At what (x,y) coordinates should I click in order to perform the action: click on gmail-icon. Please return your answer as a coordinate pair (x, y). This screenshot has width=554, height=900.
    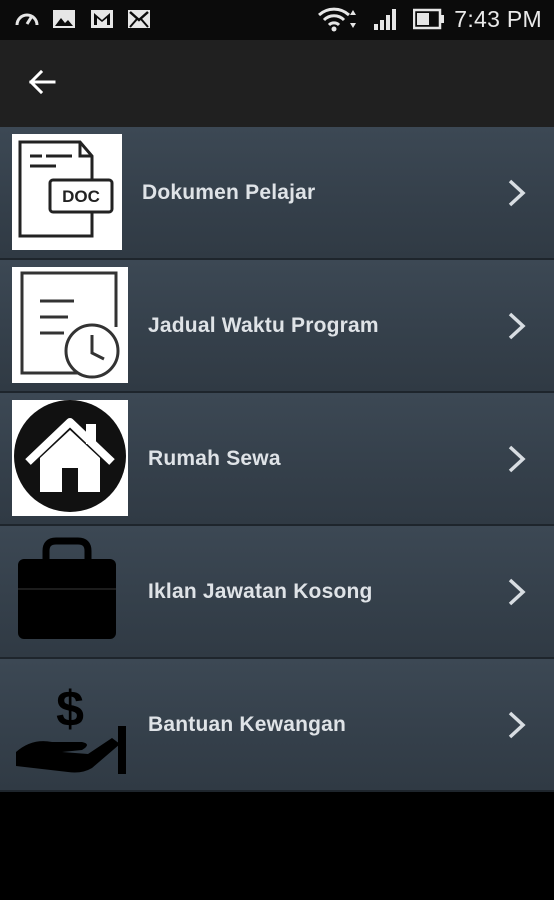
    Looking at the image, I should click on (102, 21).